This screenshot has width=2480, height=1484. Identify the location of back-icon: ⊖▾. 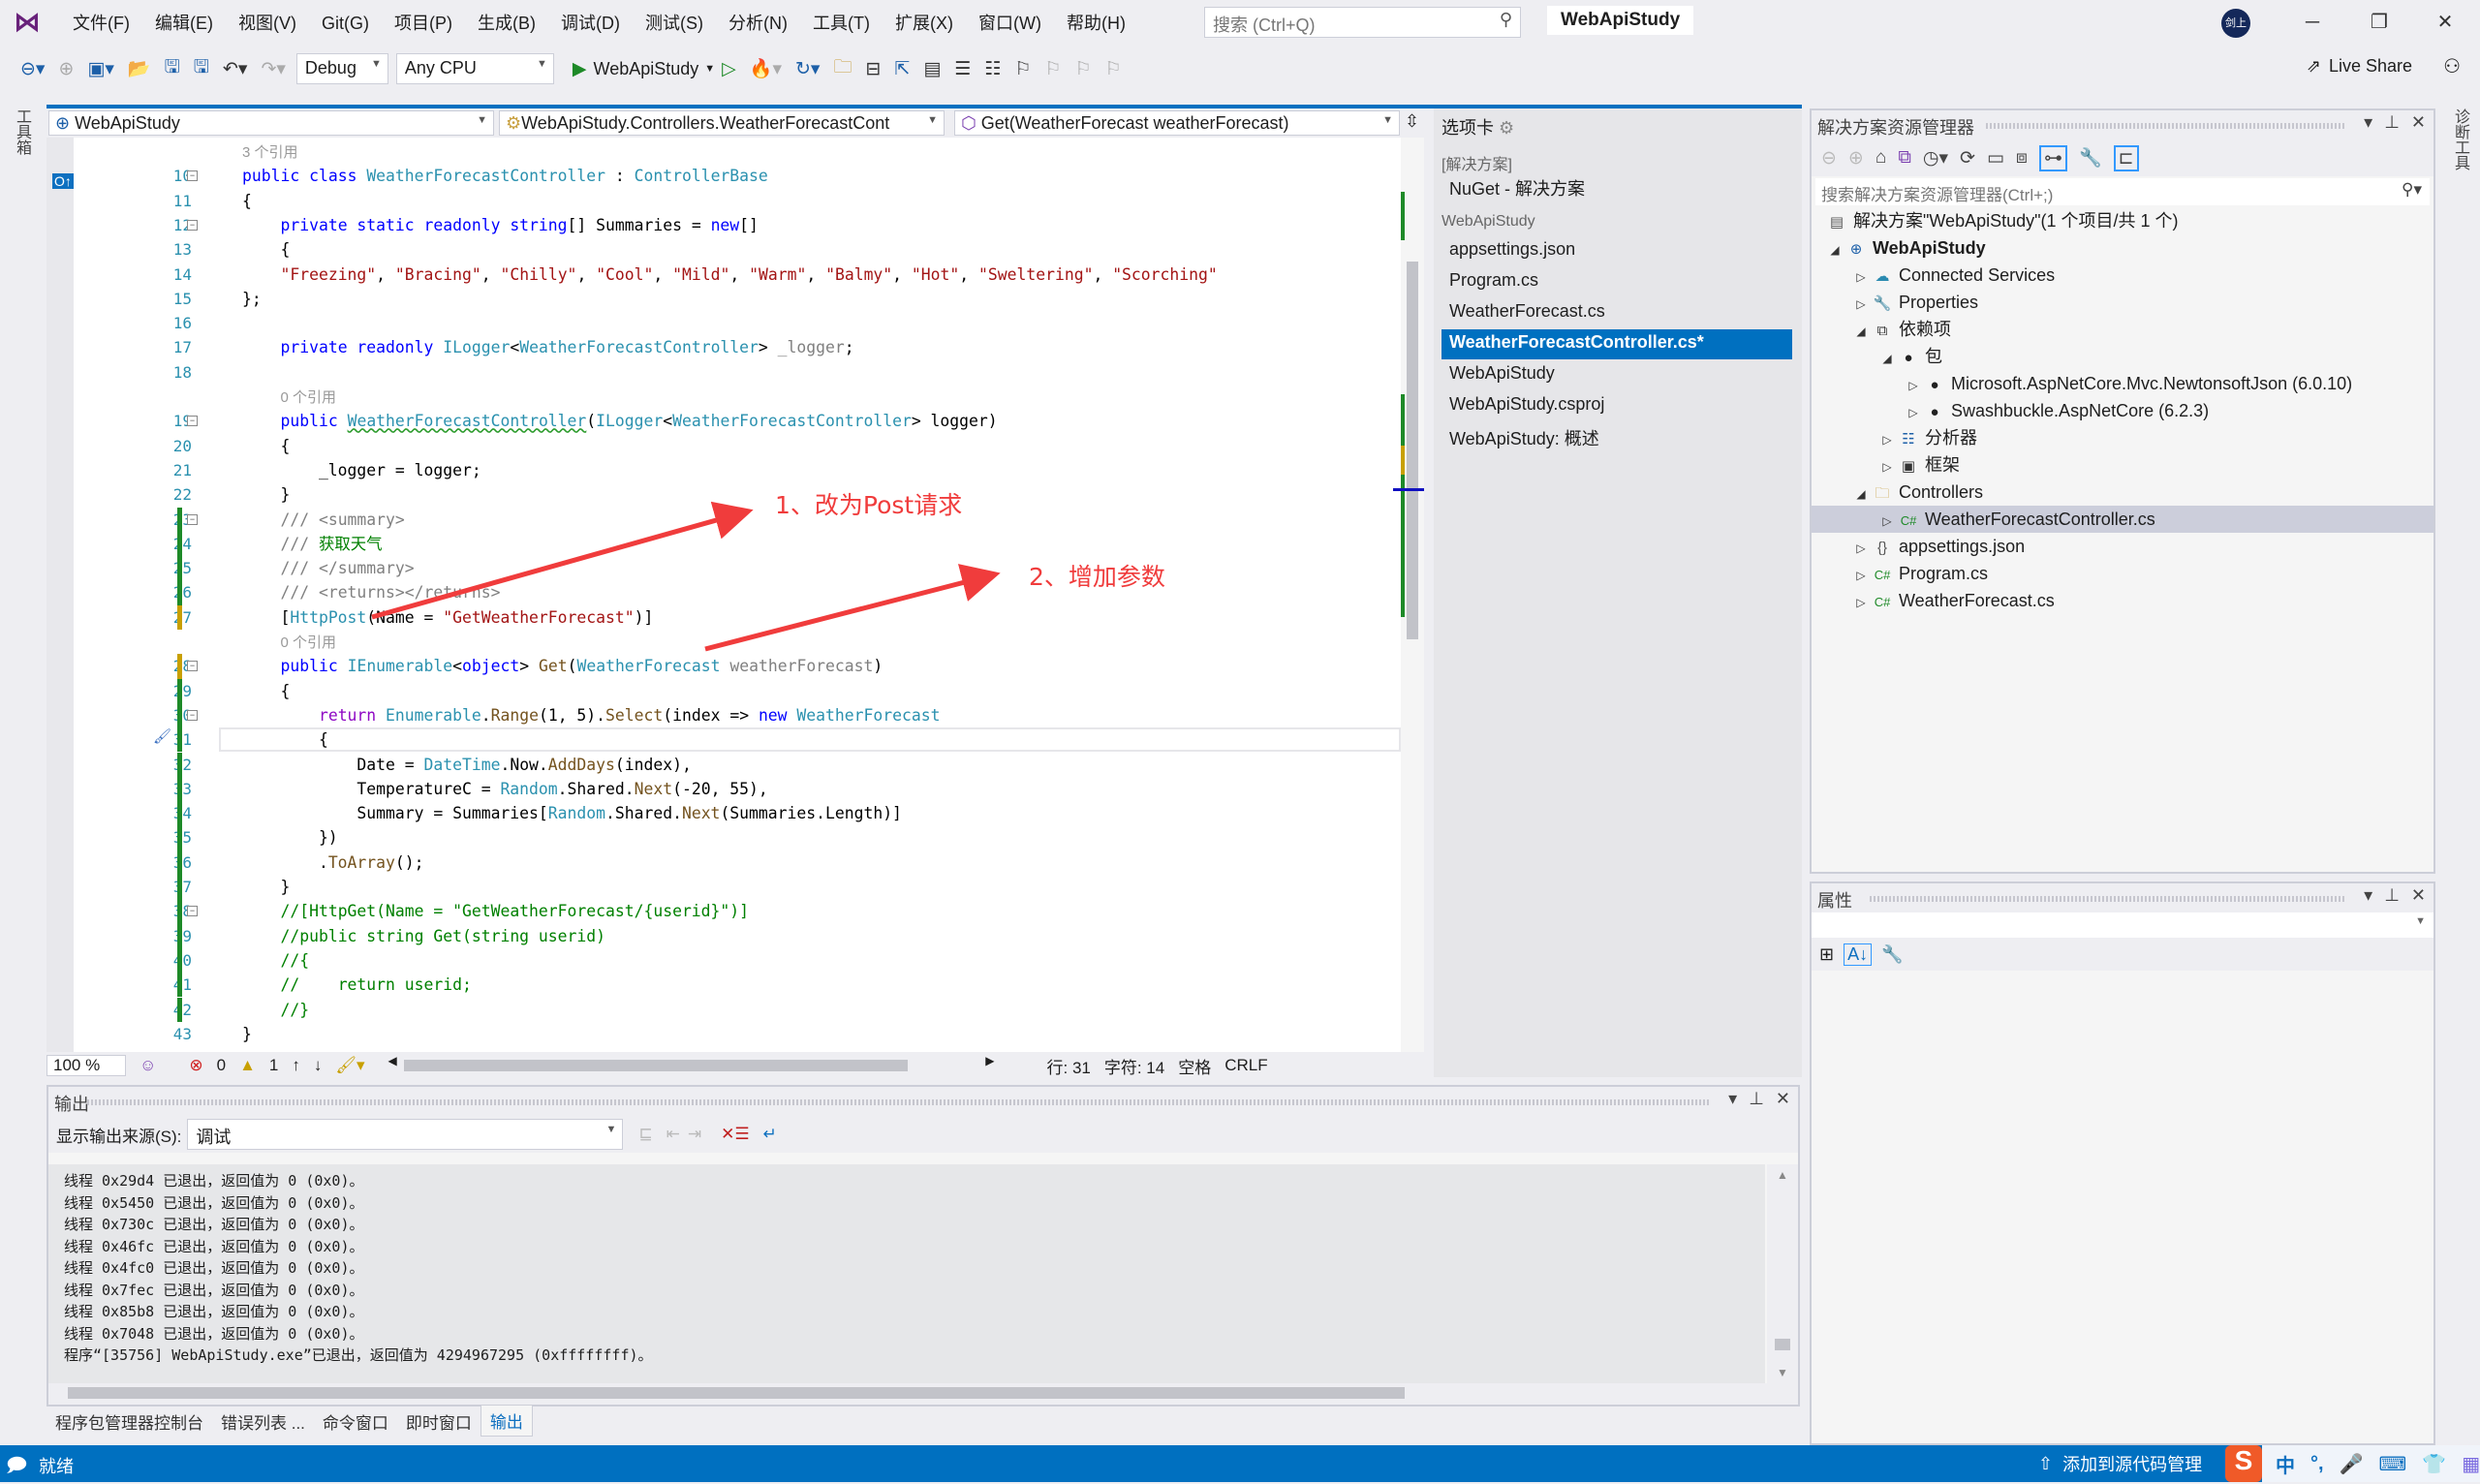
(32, 69).